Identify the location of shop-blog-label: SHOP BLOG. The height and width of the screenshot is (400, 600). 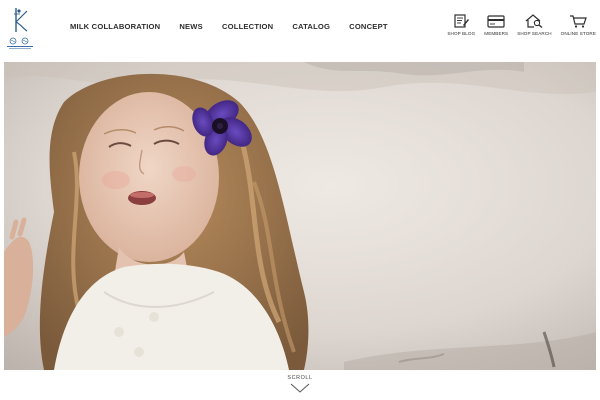
(461, 33).